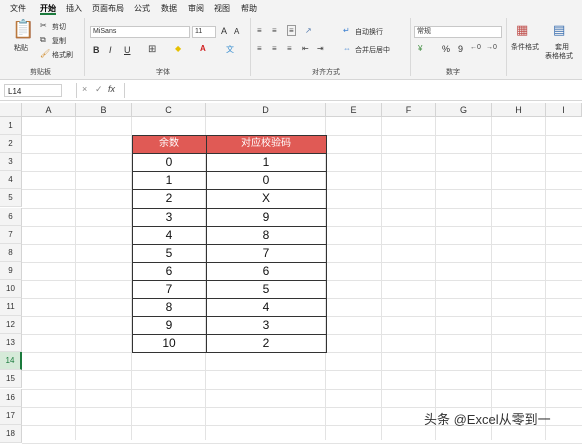 This screenshot has width=582, height=444. I want to click on wrap-text-icon: ↵, so click(346, 30).